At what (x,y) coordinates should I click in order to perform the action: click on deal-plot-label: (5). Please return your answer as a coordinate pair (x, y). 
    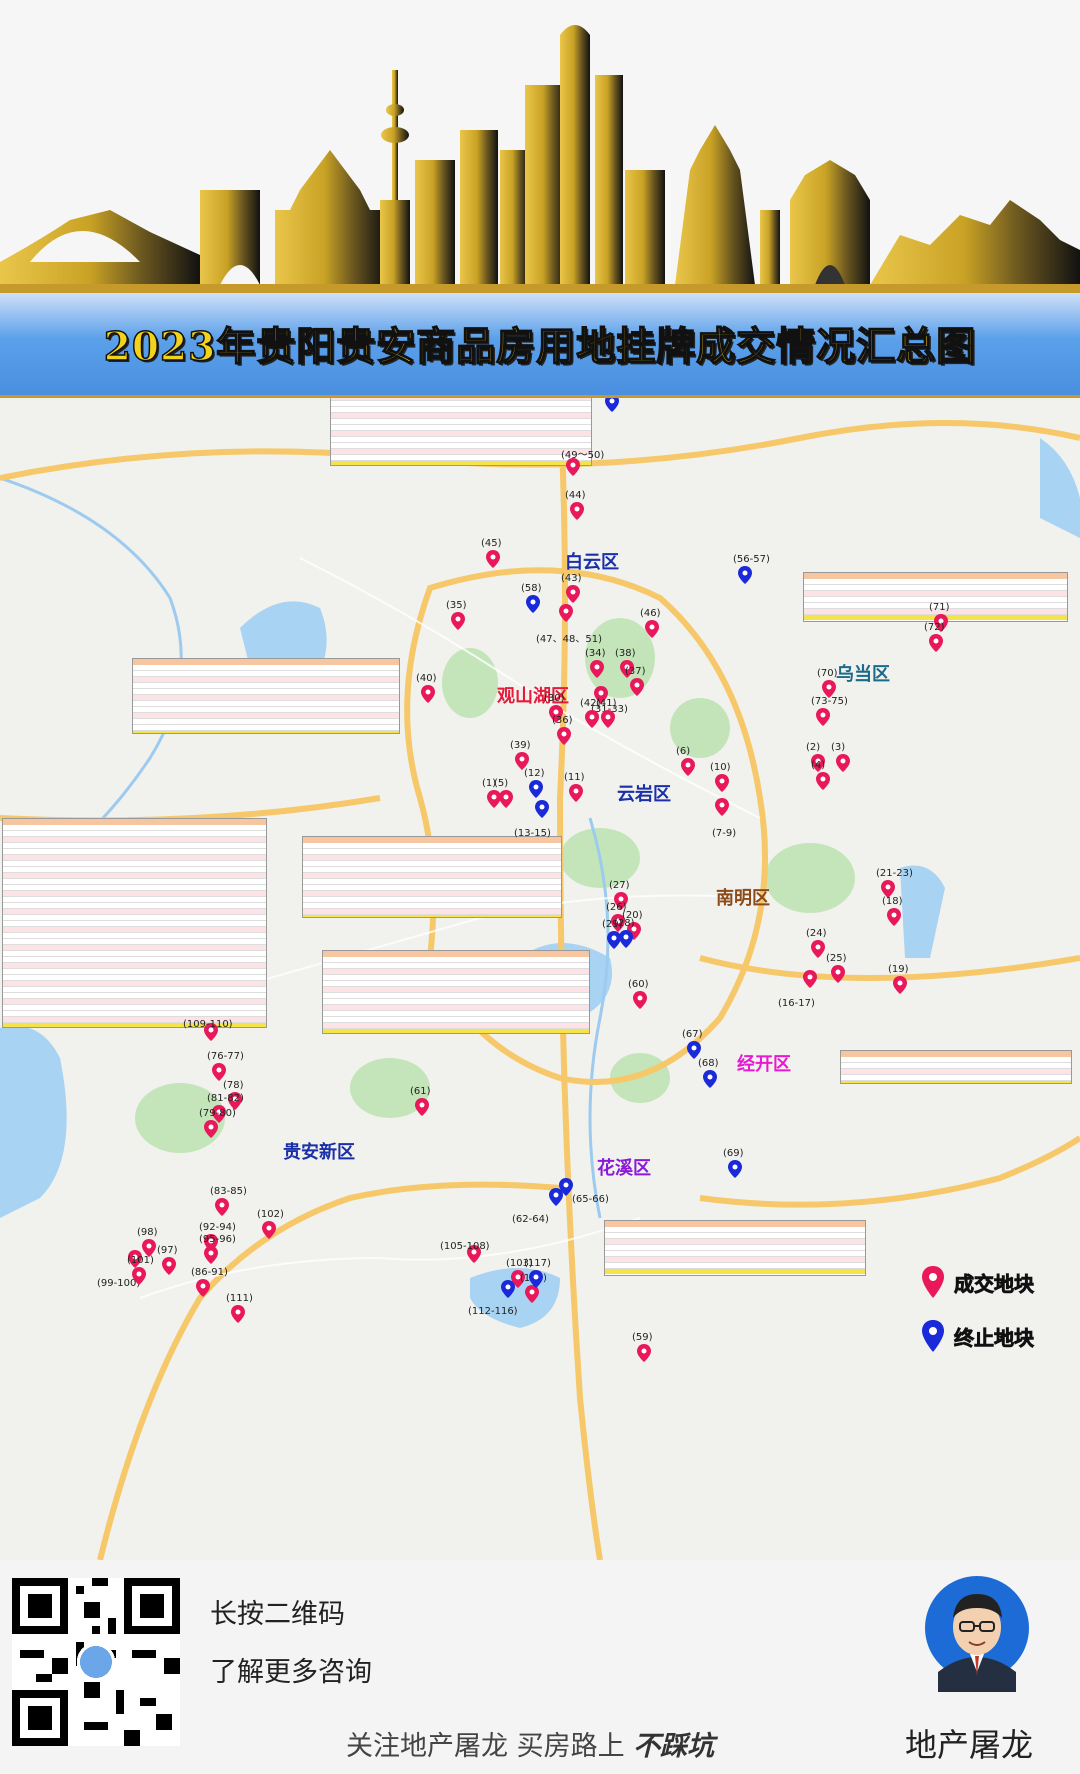
    Looking at the image, I should click on (501, 783).